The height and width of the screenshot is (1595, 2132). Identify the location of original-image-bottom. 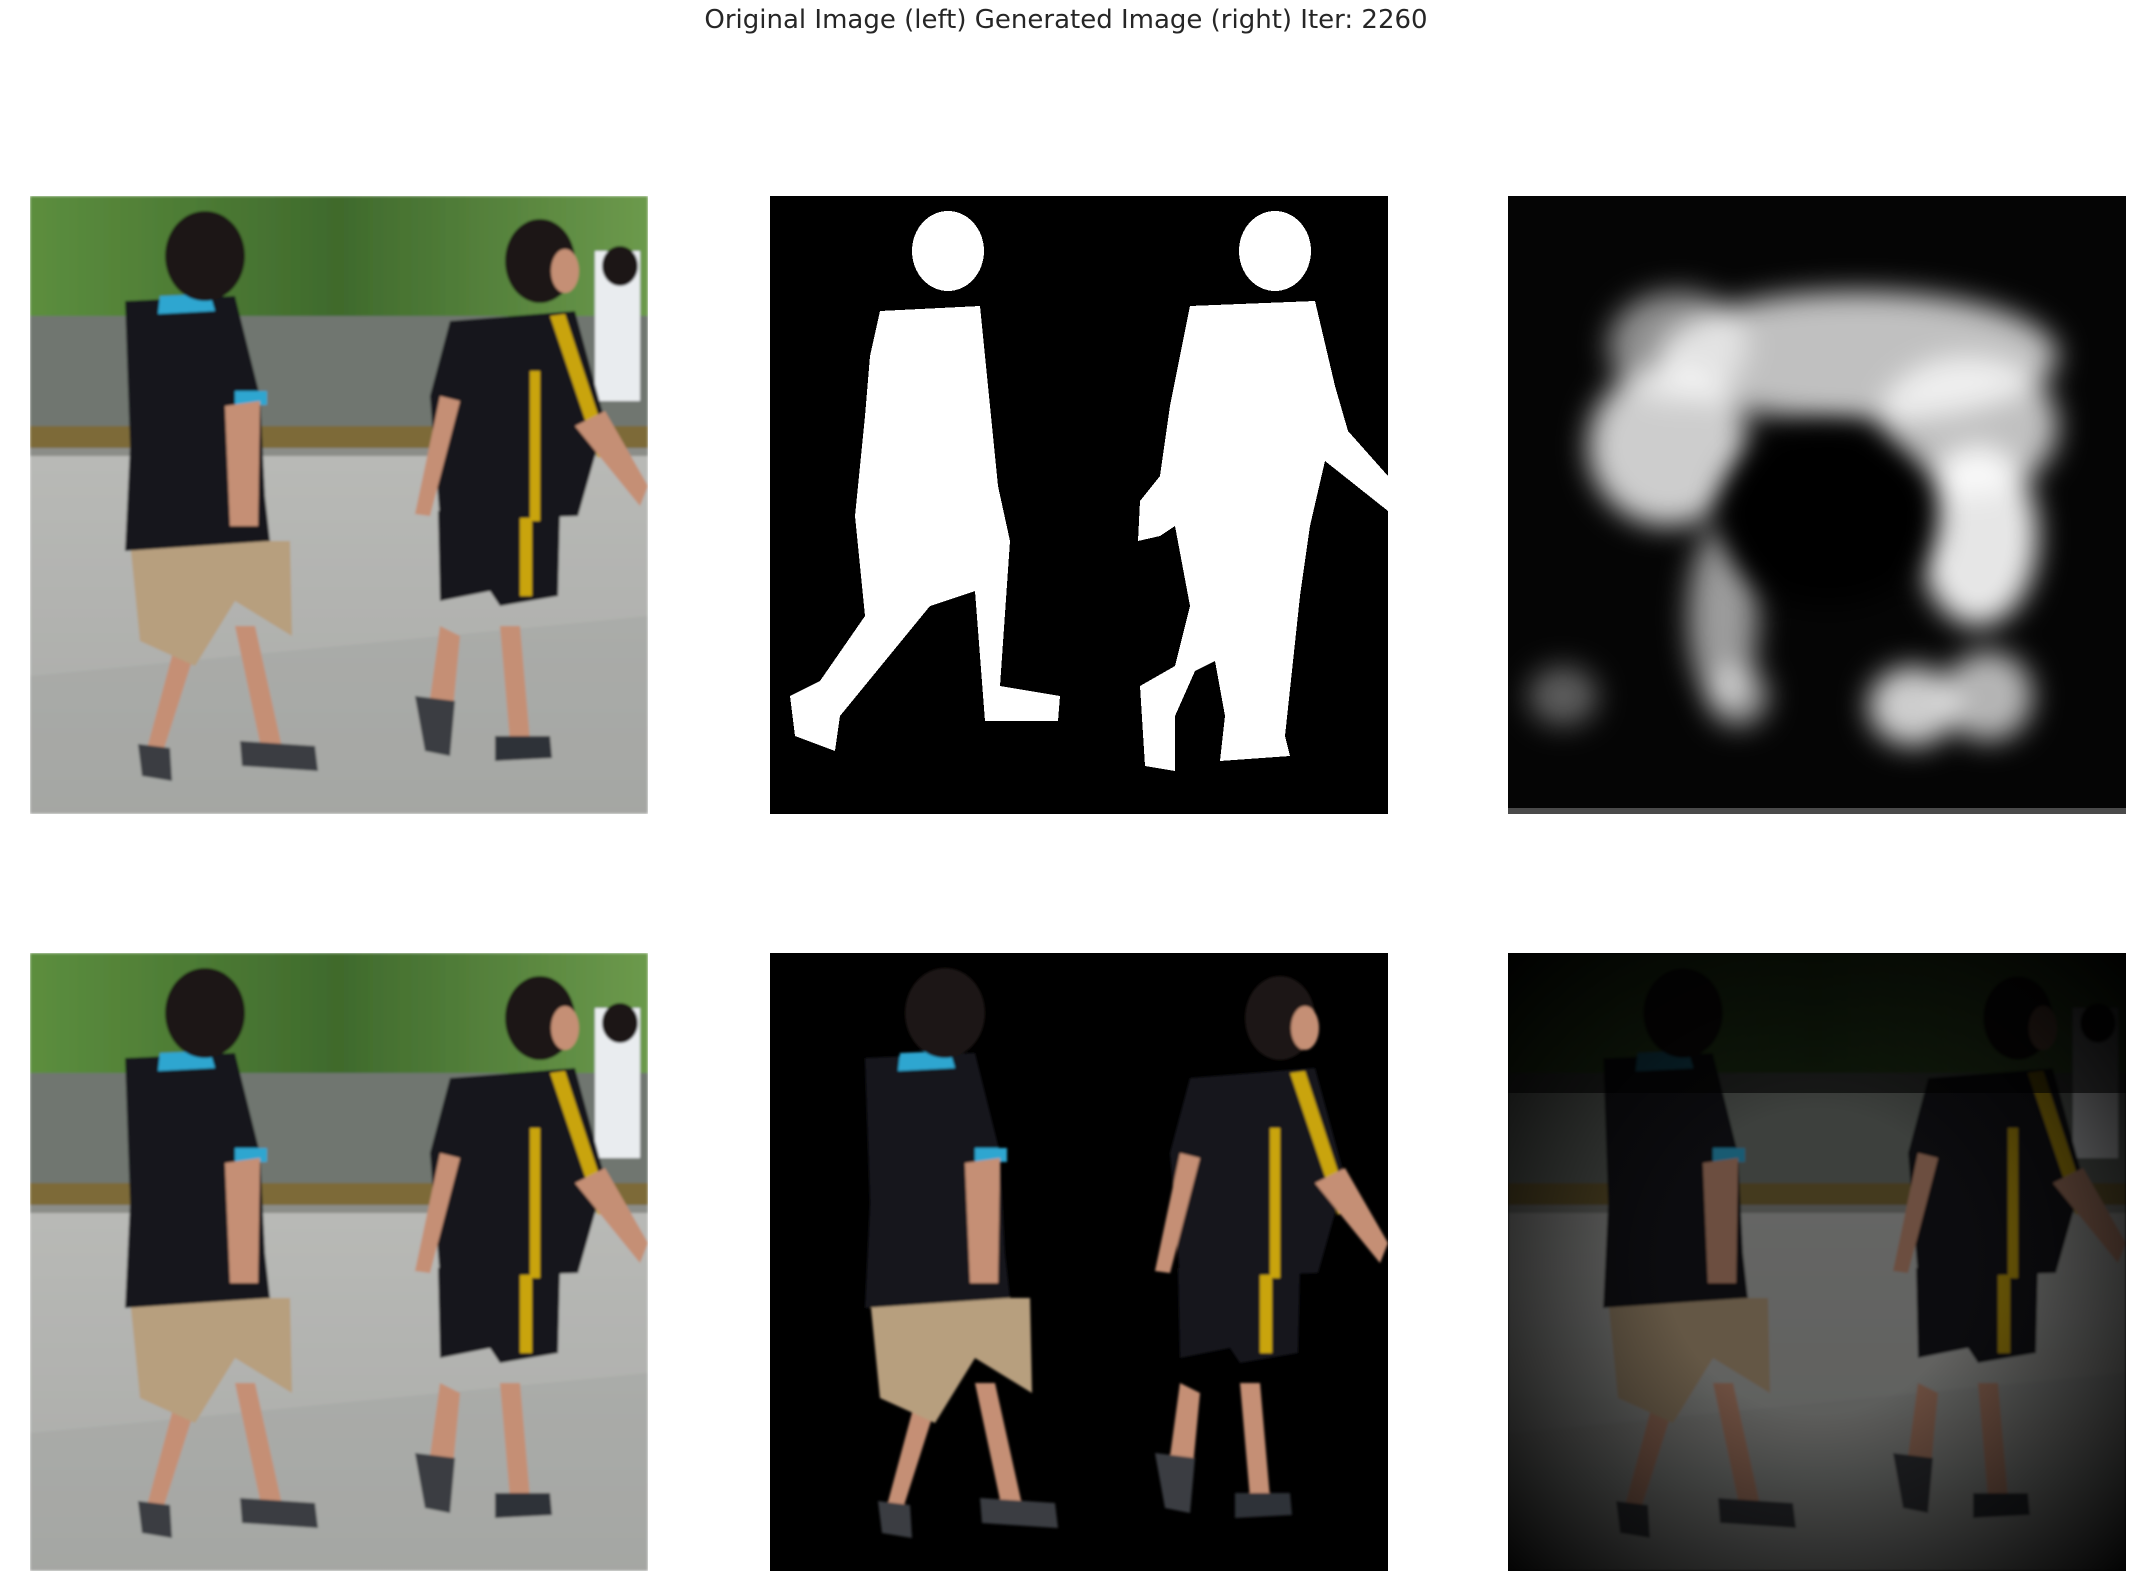
(339, 1262).